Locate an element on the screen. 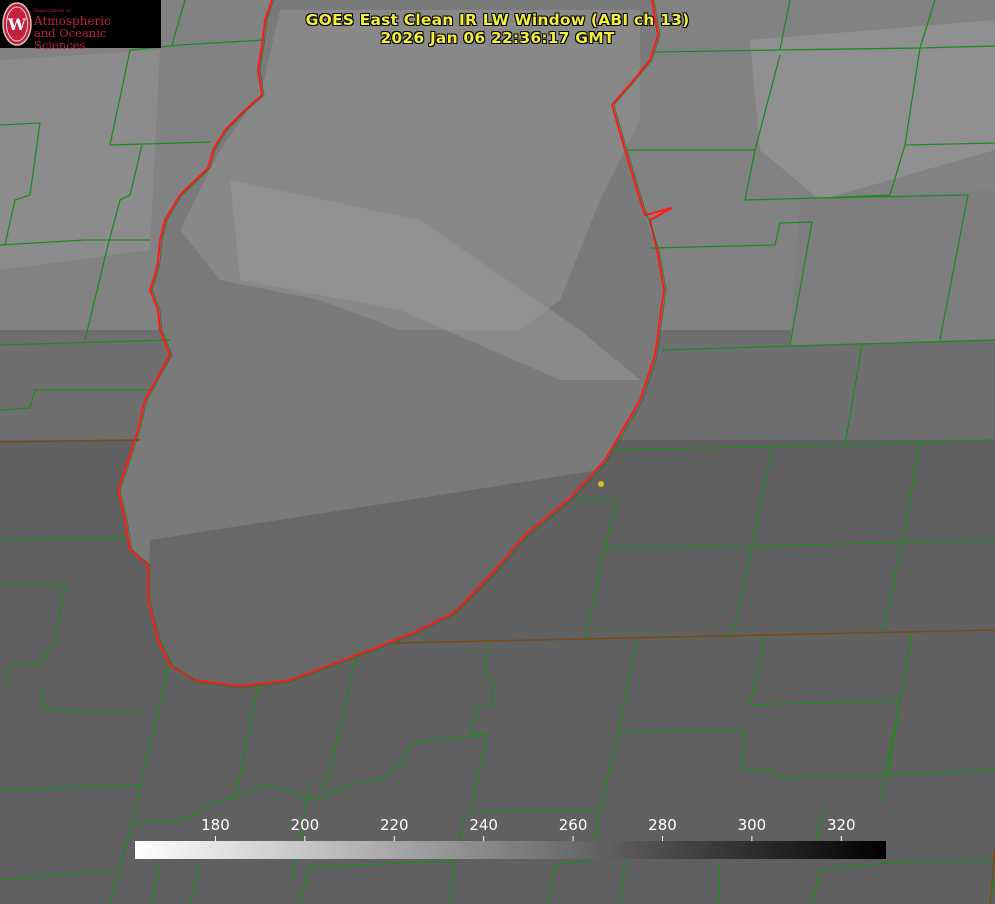  cloud-streak is located at coordinates (80, 160).